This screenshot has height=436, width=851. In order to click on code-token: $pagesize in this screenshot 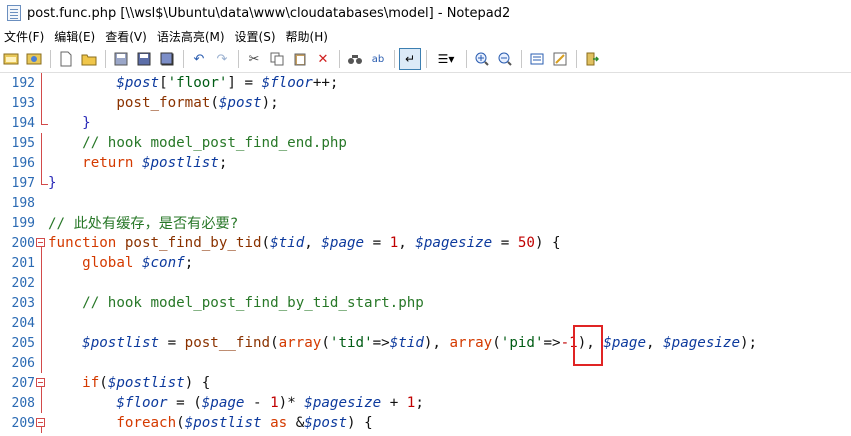, I will do `click(701, 343)`.